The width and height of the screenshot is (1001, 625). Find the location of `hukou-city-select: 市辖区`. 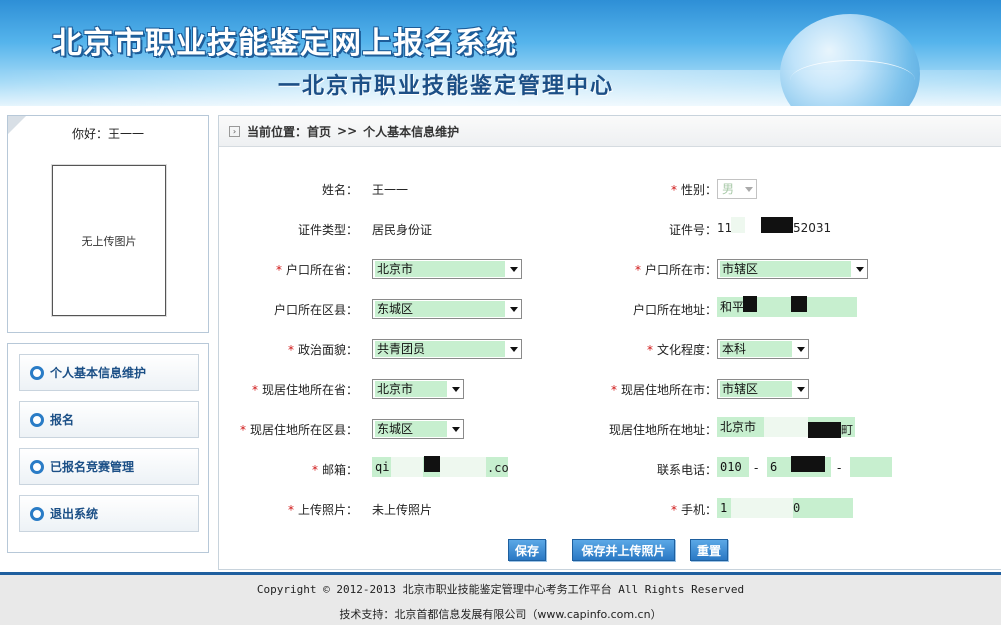

hukou-city-select: 市辖区 is located at coordinates (792, 269).